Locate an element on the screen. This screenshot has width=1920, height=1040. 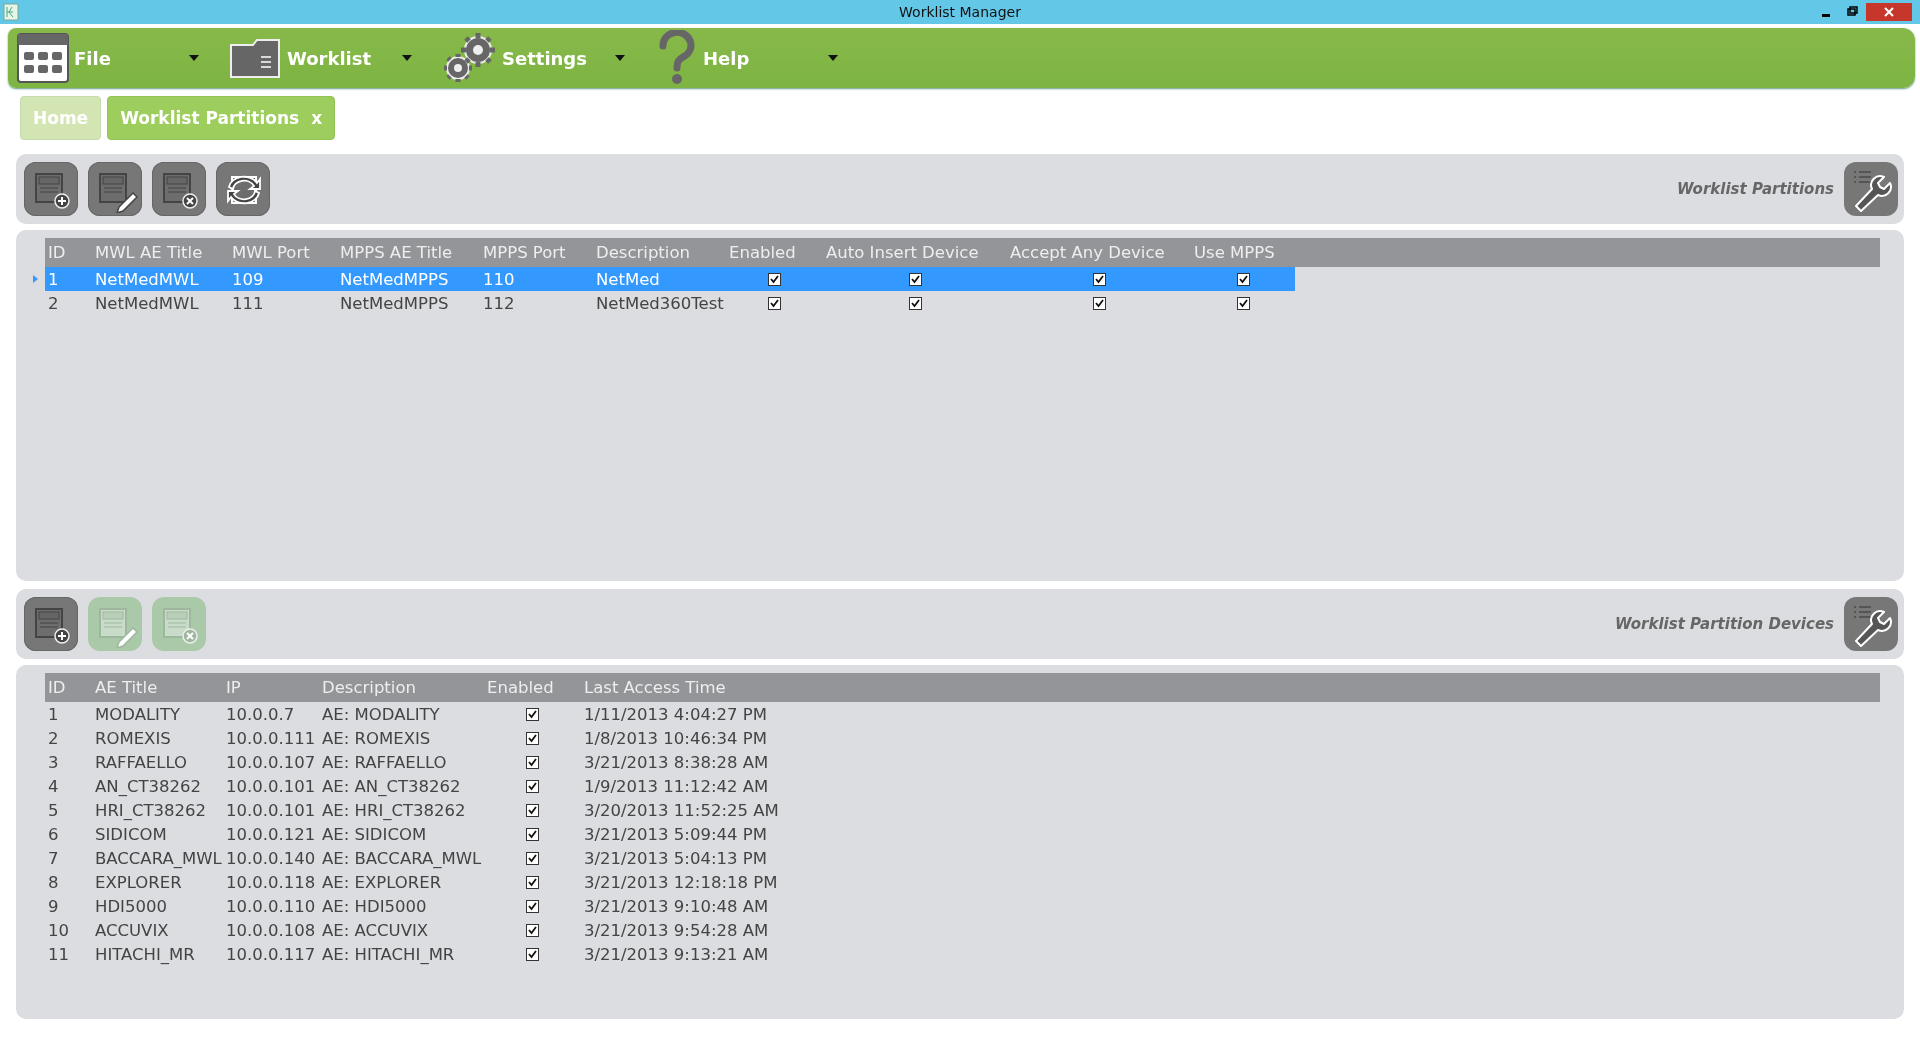
table-cell-text: AE: BACCARA_MWL is located at coordinates (402, 858).